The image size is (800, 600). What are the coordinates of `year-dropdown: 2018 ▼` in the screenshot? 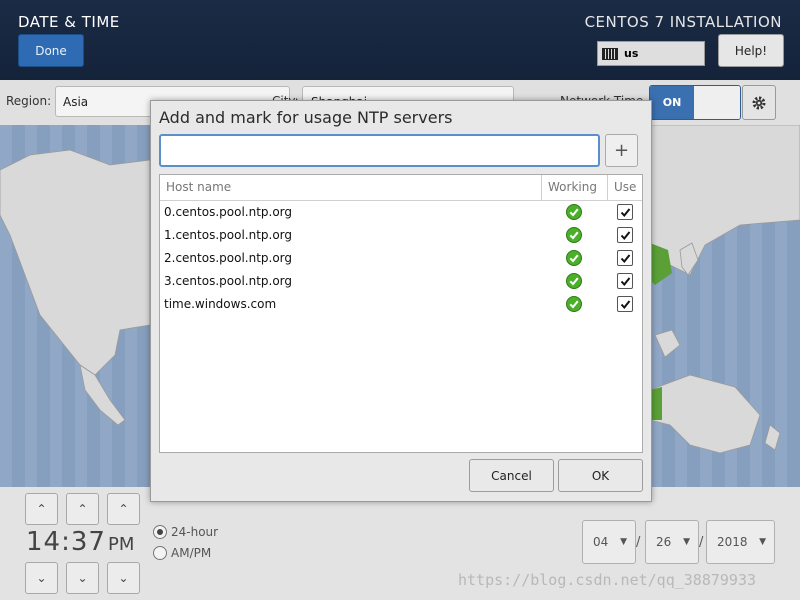 It's located at (740, 542).